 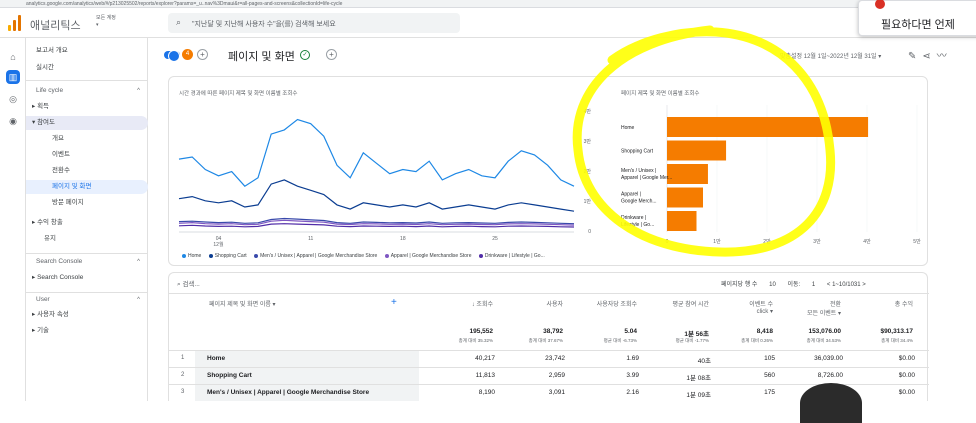 What do you see at coordinates (917, 18) in the screenshot?
I see `notification-toast: 필요하다면 언제` at bounding box center [917, 18].